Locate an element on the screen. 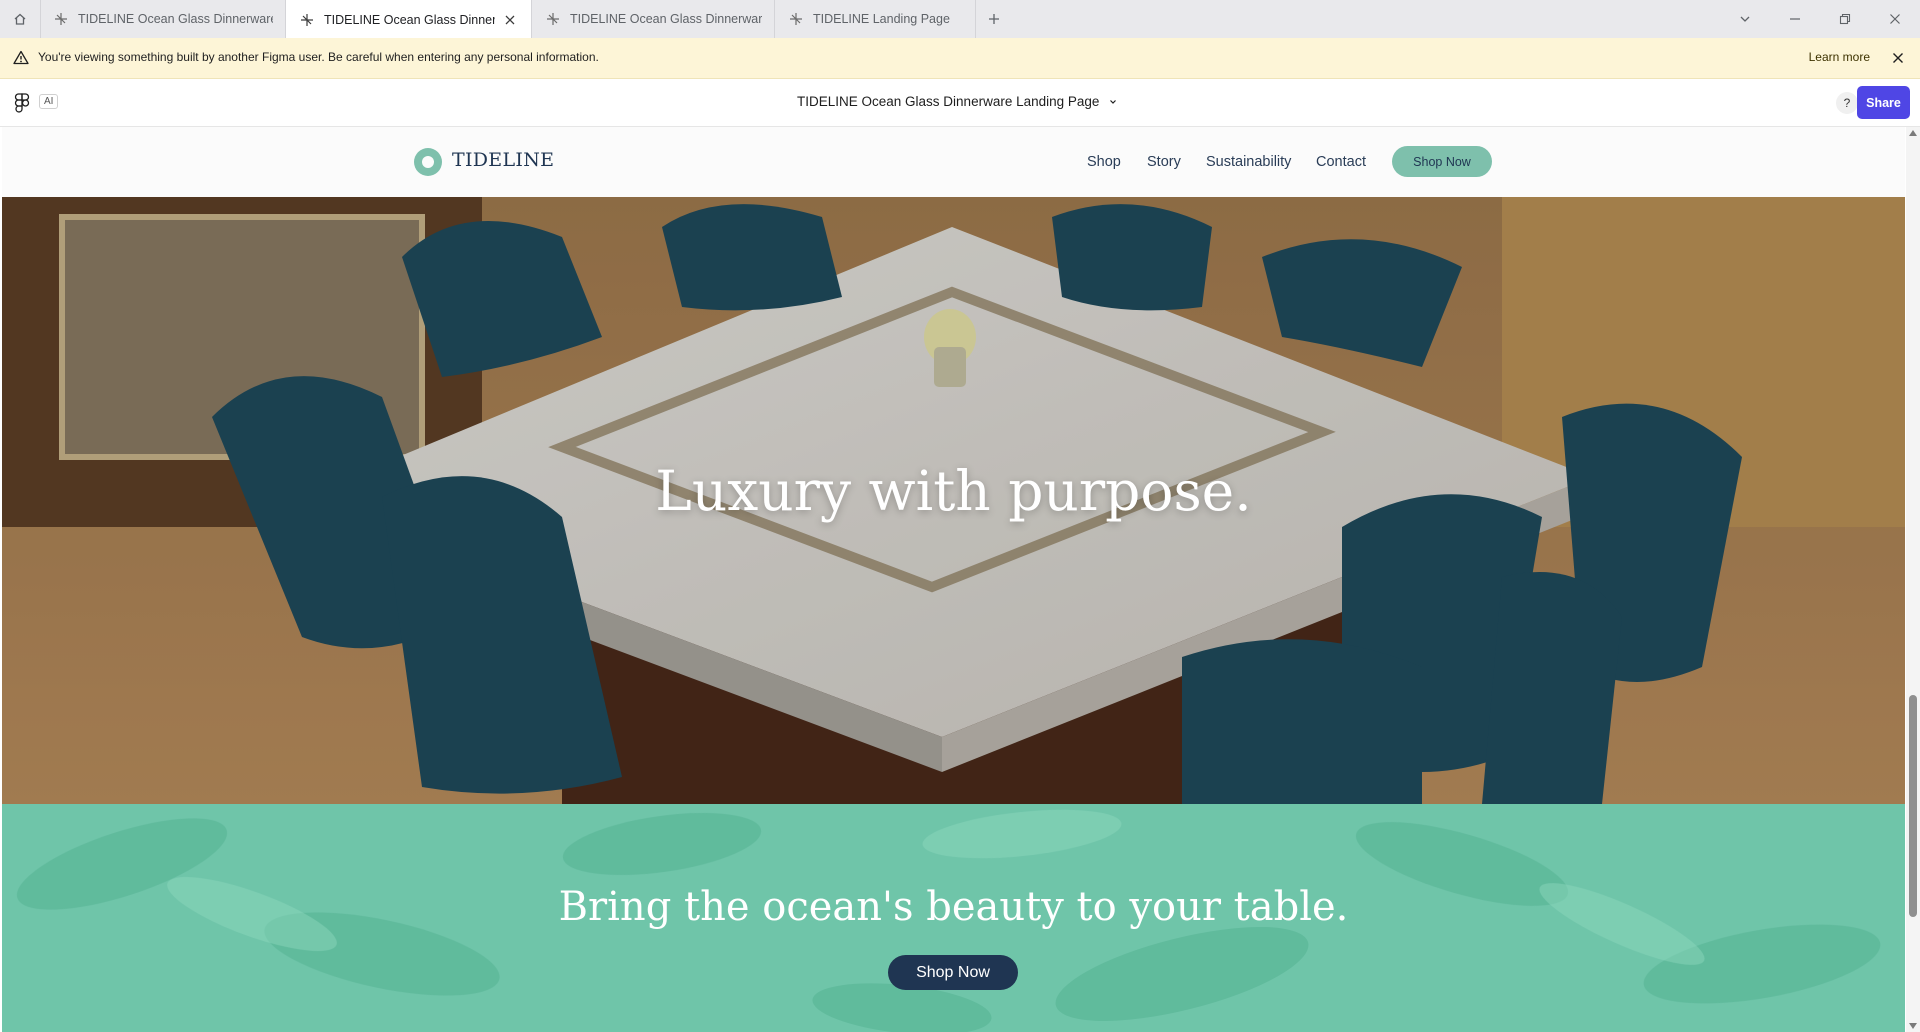 This screenshot has height=1032, width=1920. browser-tab: TIDELINE Ocean Glass Dinnerware St is located at coordinates (653, 19).